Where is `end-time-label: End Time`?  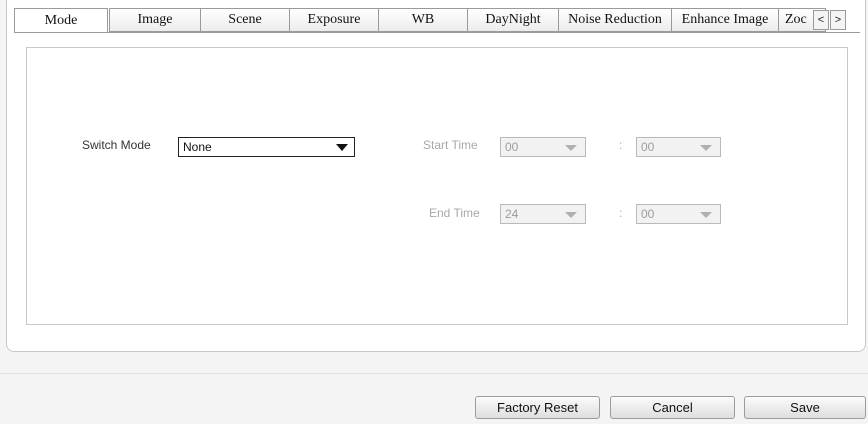 end-time-label: End Time is located at coordinates (454, 213).